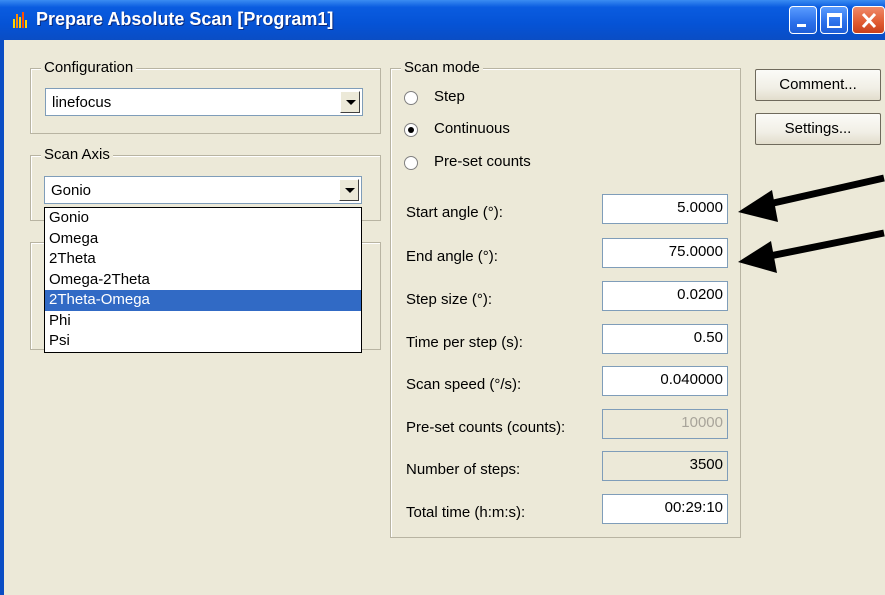  Describe the element at coordinates (811, 223) in the screenshot. I see `annotation-arrows` at that location.